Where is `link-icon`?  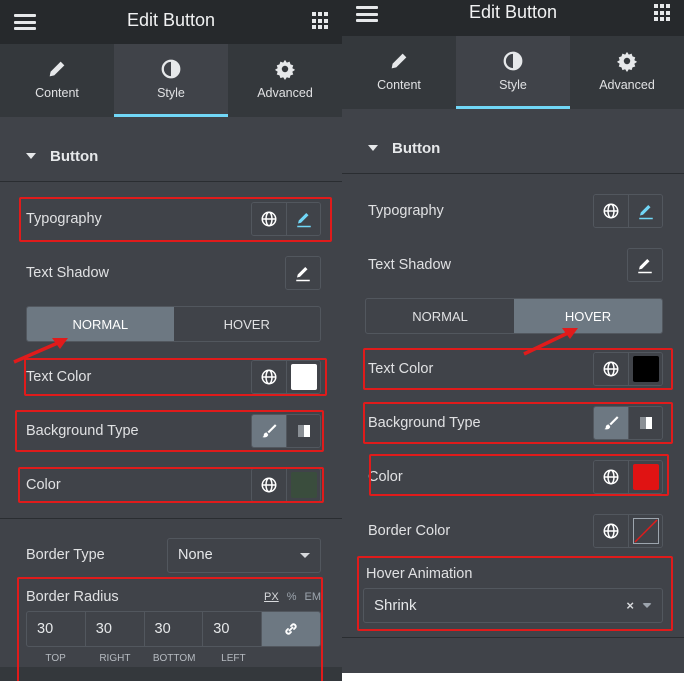 link-icon is located at coordinates (291, 629).